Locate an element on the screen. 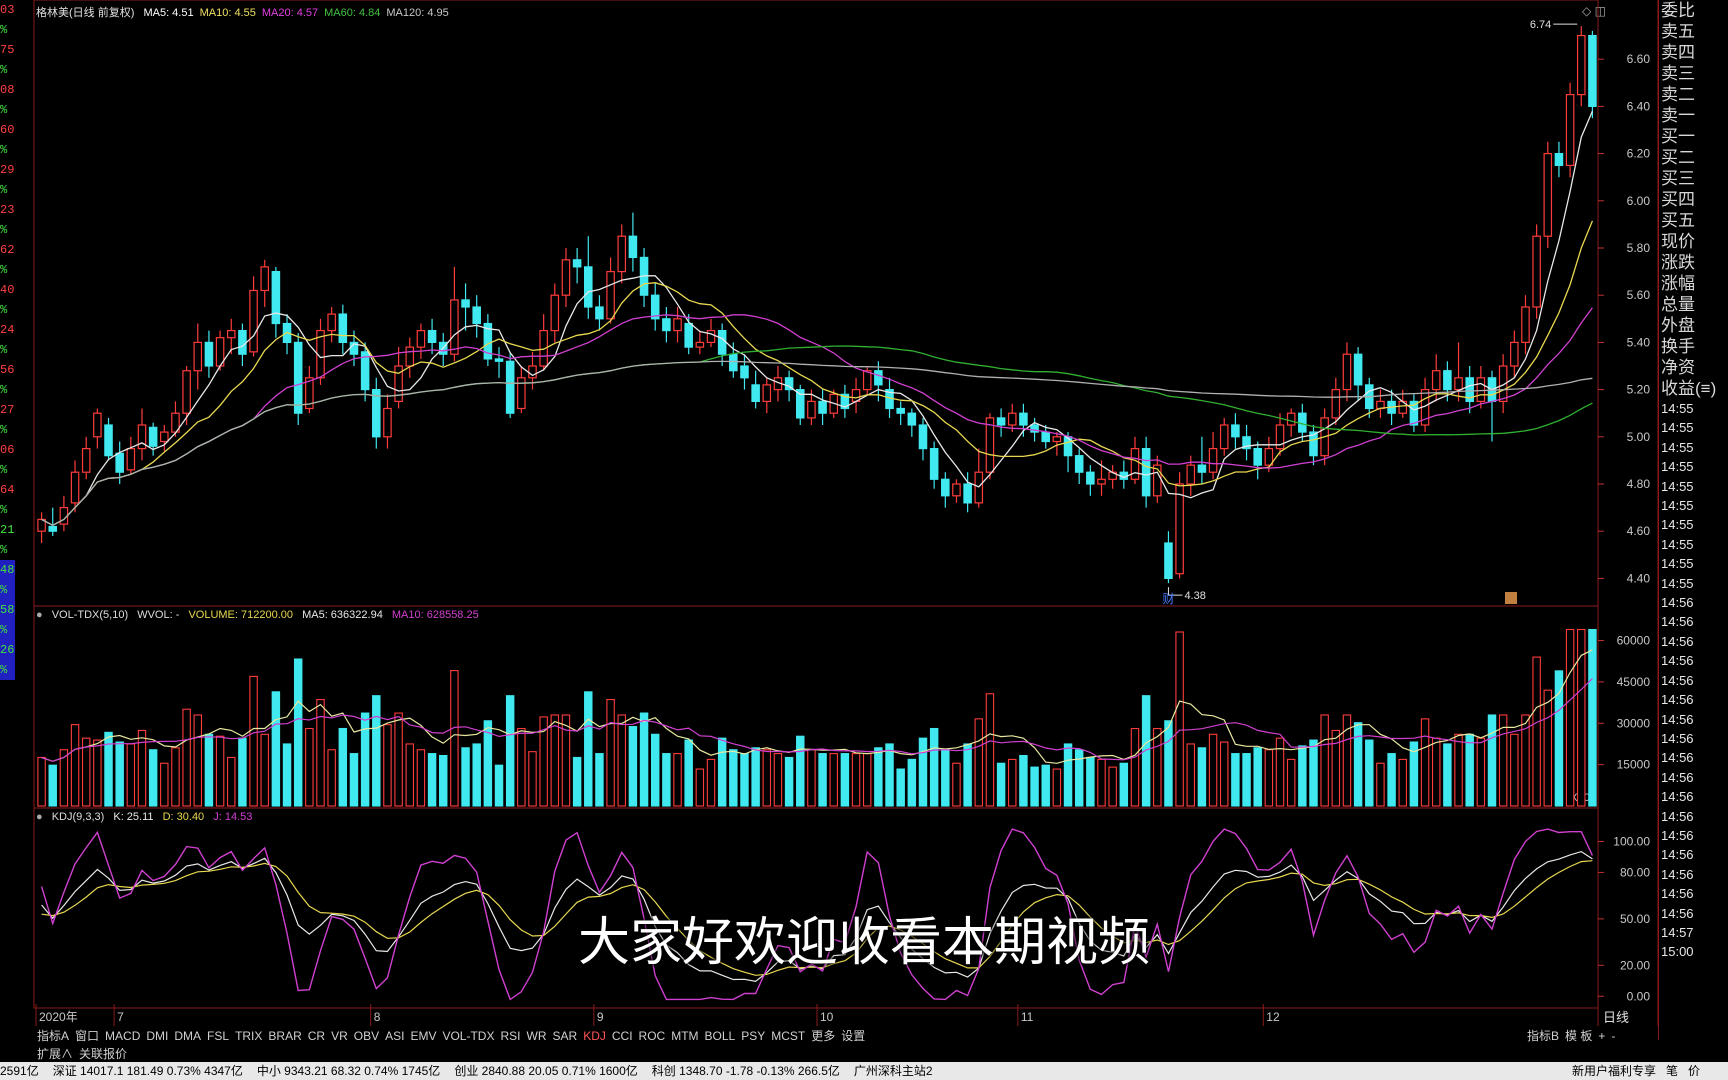 The height and width of the screenshot is (1080, 1728). template-tab: + is located at coordinates (1601, 1036).